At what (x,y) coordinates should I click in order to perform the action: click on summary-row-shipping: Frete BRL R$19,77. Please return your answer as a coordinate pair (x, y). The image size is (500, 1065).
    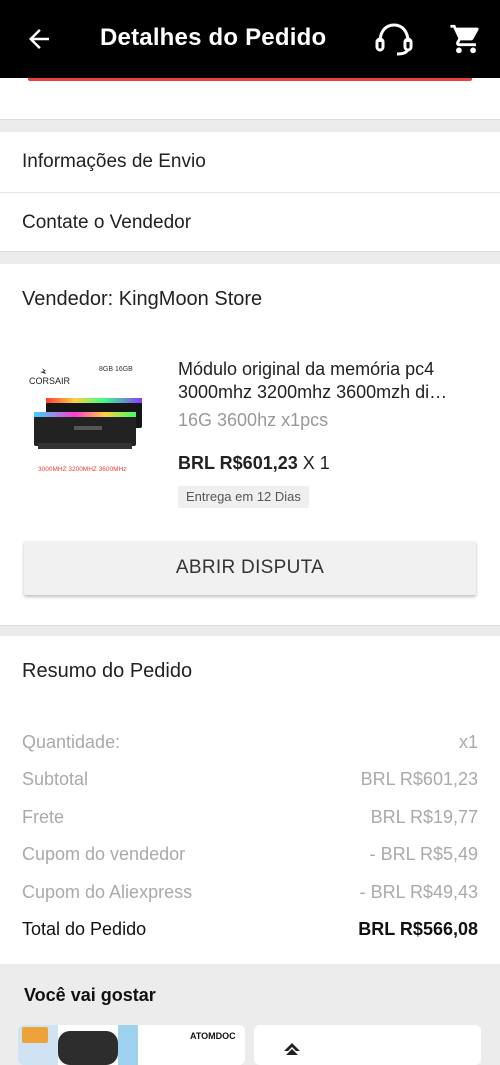
    Looking at the image, I should click on (250, 817).